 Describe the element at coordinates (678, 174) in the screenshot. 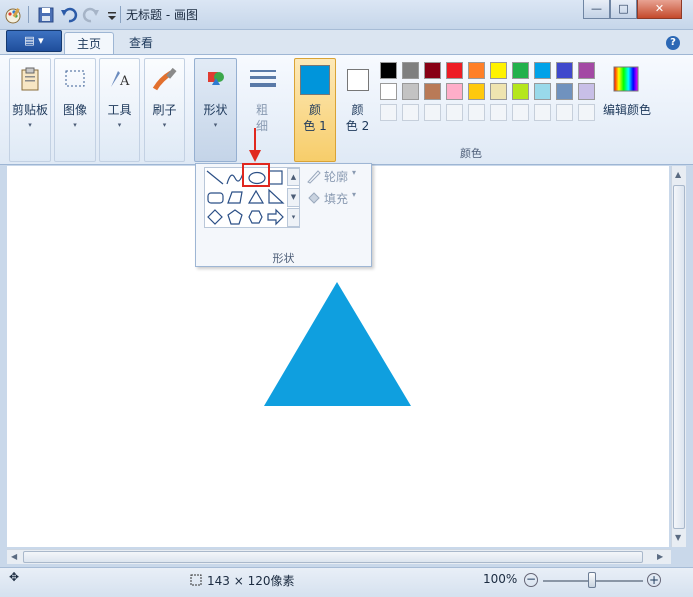

I see `scroll-up-icon: ▲` at that location.